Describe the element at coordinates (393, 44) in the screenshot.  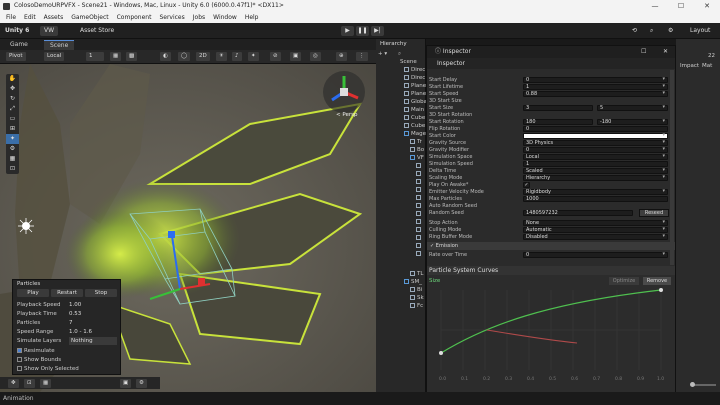
I see `hierarchy-title: Hierarchy` at that location.